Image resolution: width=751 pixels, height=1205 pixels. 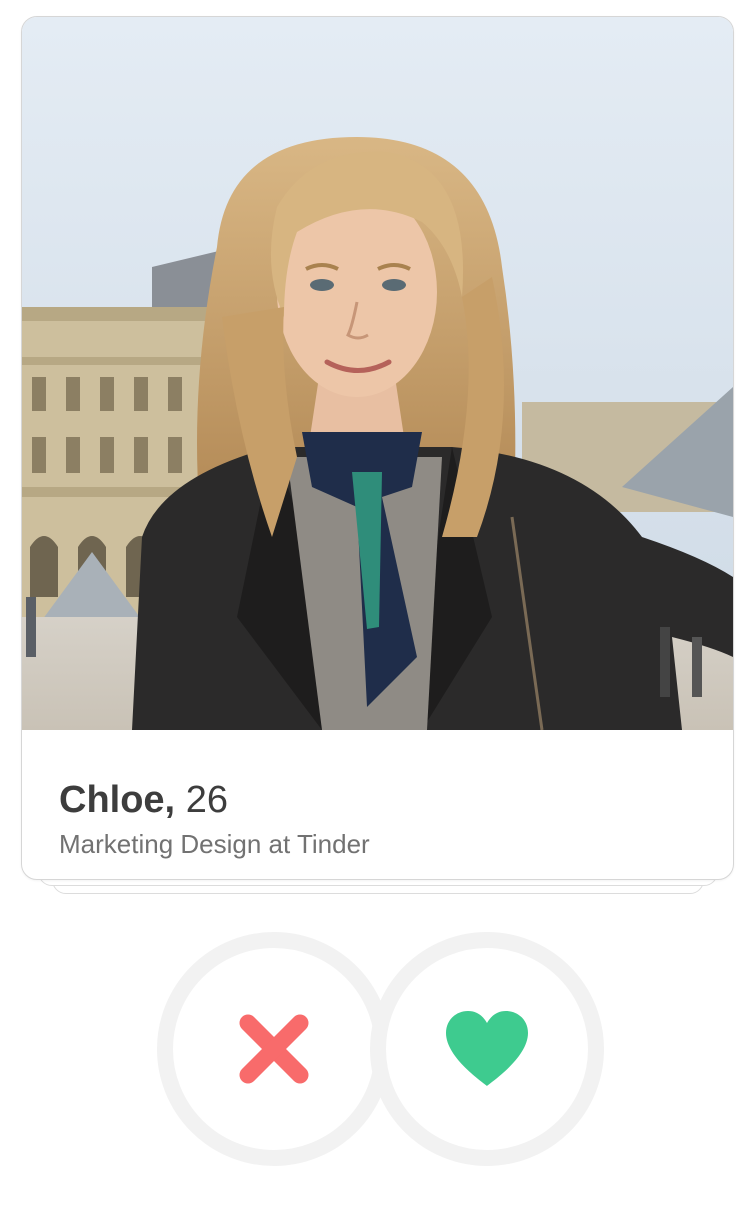 I want to click on like-button, so click(x=487, y=1049).